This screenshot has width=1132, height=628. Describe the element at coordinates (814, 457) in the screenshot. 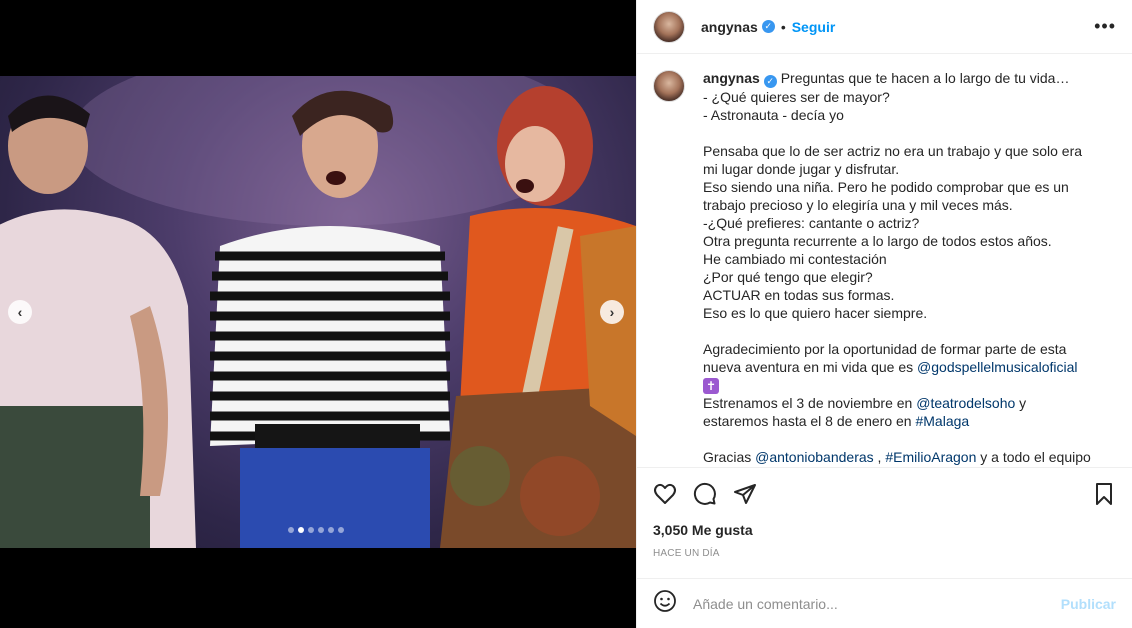

I see `mention-antonio-link: @antoniobanderas` at that location.